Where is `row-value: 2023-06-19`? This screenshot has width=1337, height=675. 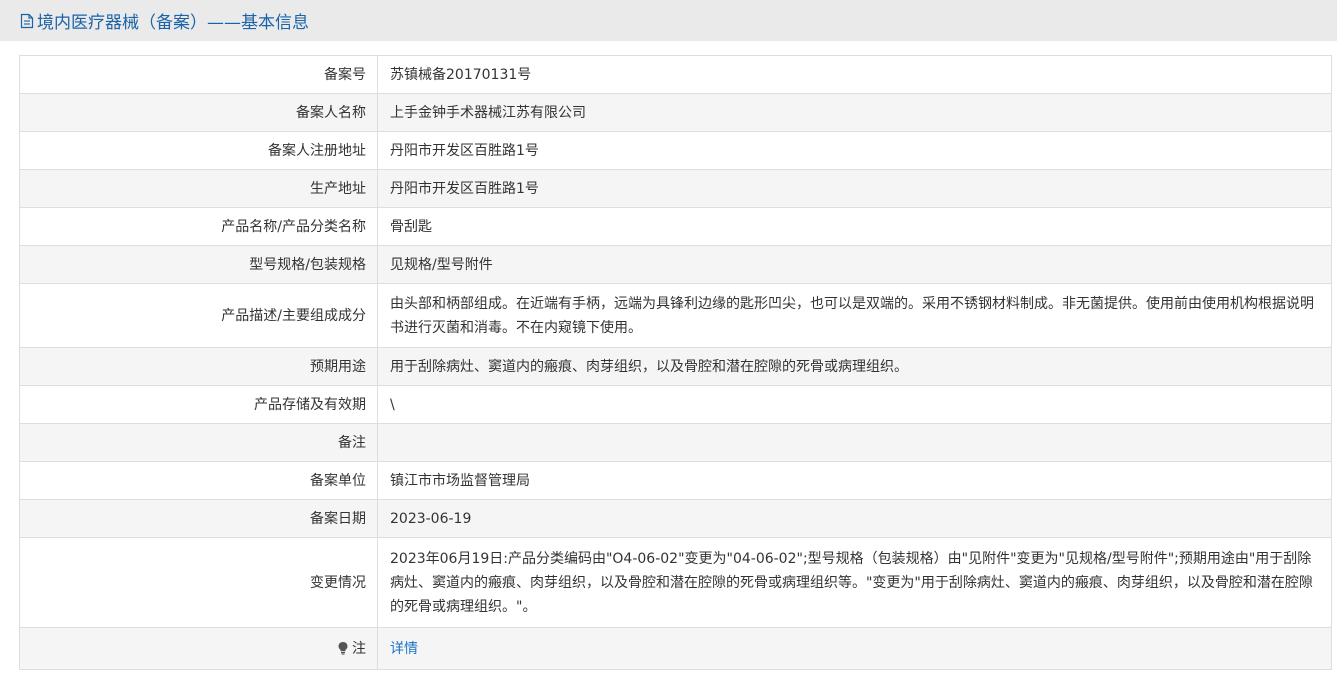 row-value: 2023-06-19 is located at coordinates (854, 518).